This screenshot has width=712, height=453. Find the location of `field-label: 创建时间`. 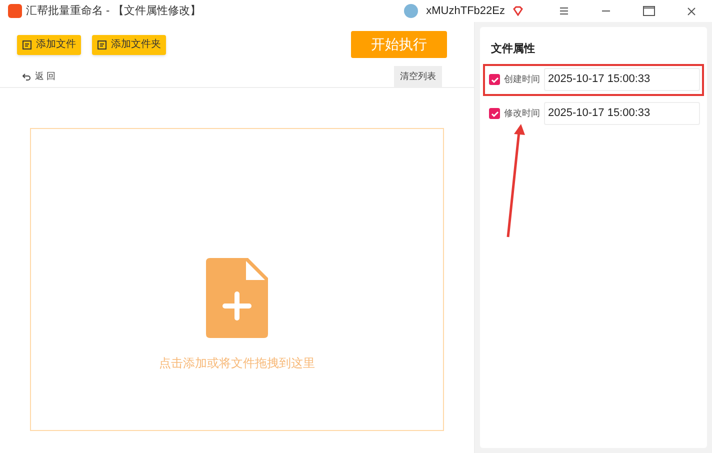

field-label: 创建时间 is located at coordinates (522, 79).